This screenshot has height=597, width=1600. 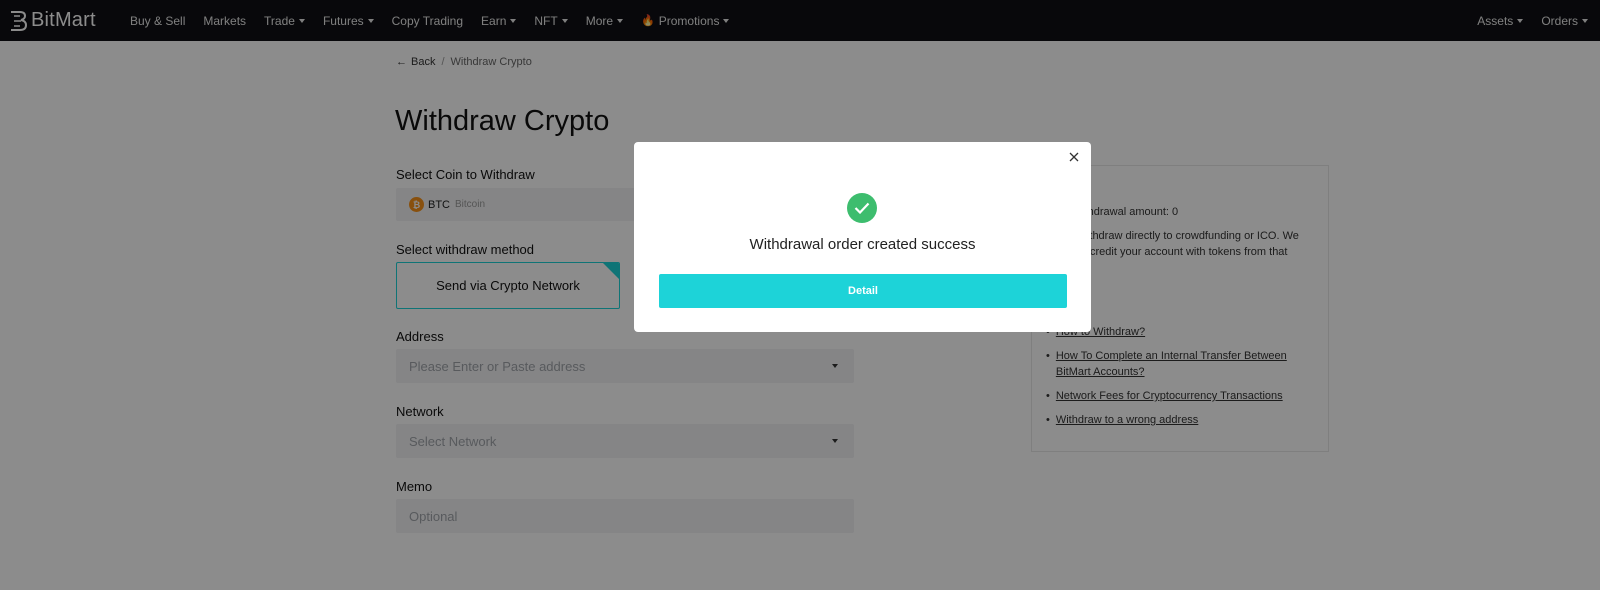 I want to click on page-bottom-strip, so click(x=800, y=593).